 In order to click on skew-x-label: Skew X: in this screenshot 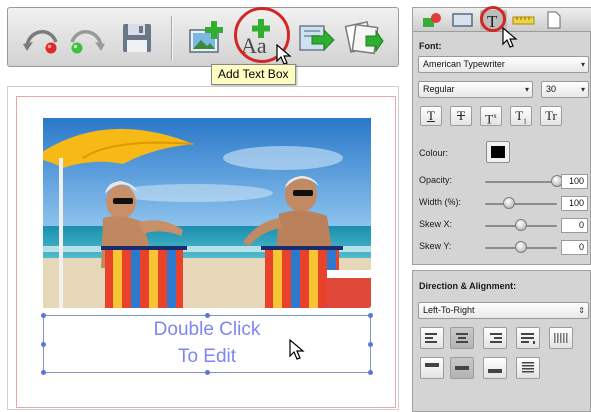, I will do `click(436, 224)`.